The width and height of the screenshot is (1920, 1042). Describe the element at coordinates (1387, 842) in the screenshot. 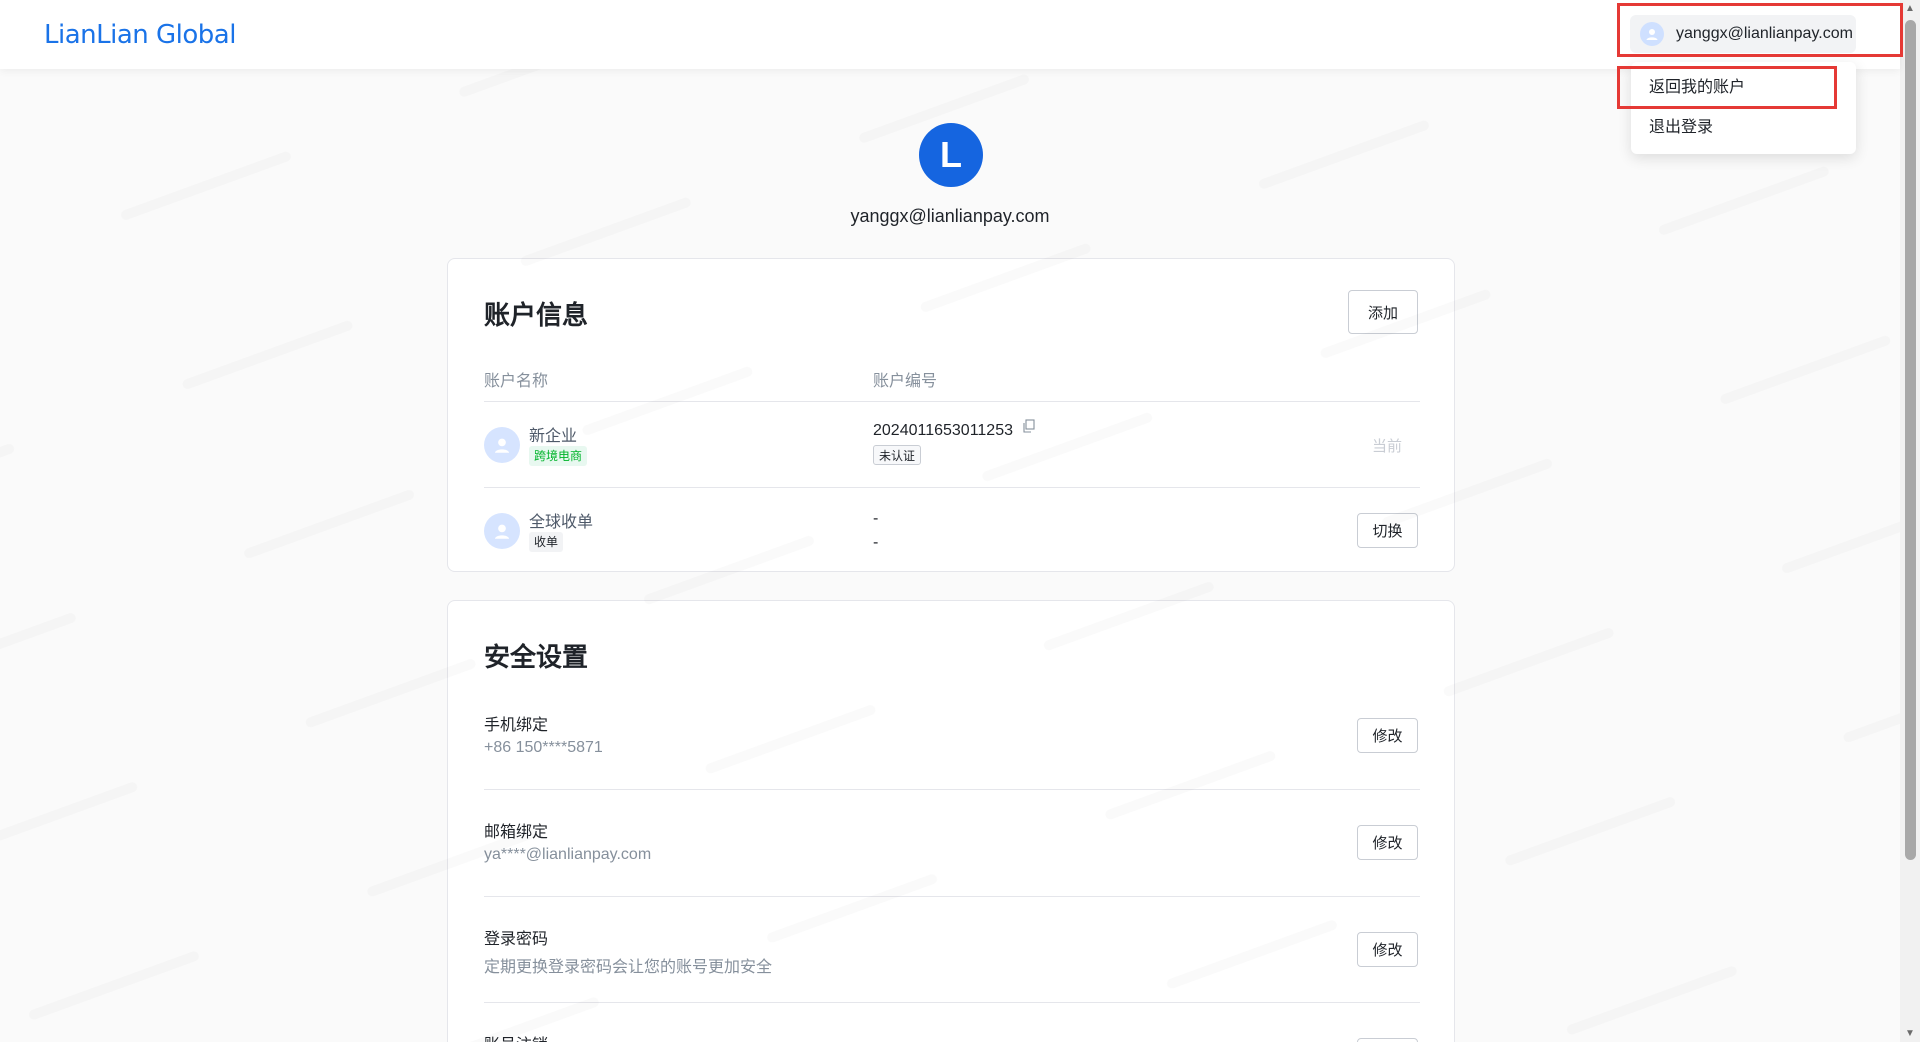

I see `edit-email-button: 修改` at that location.